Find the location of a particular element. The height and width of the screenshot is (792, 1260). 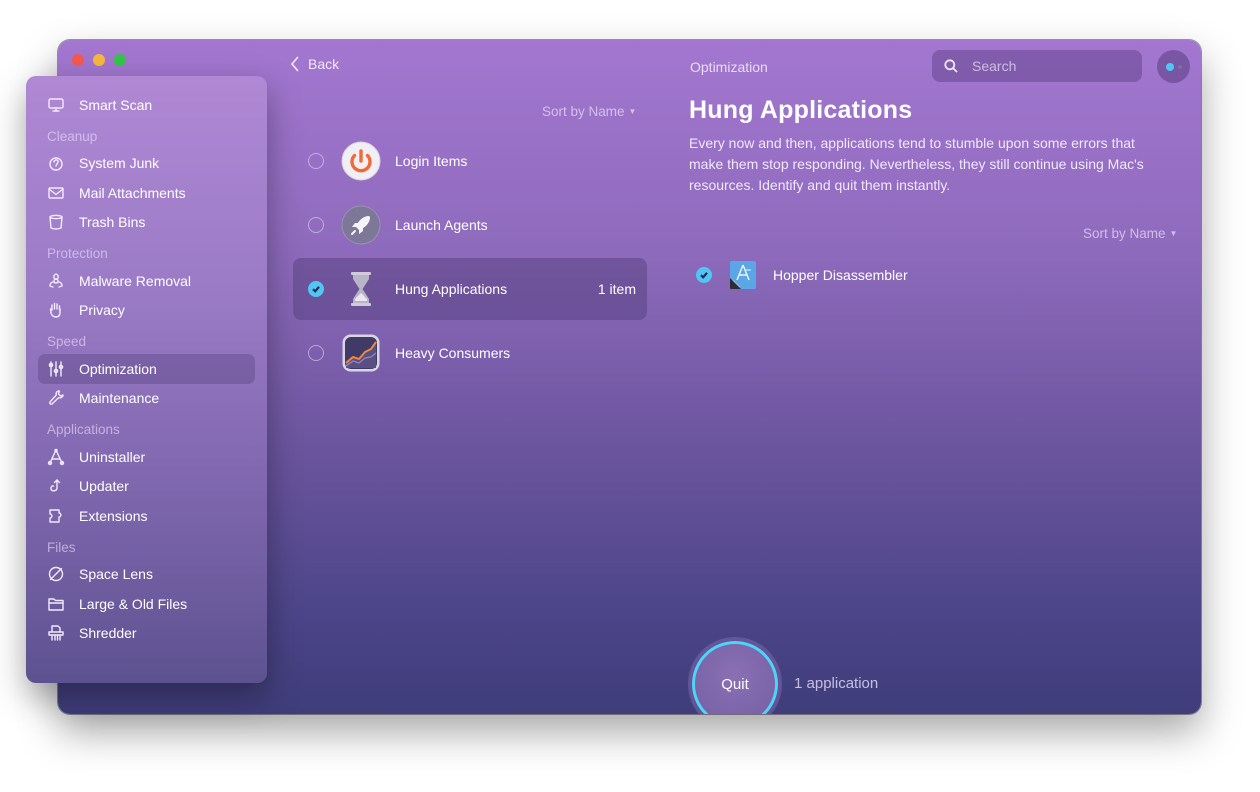

sidebar-item-uninstaller: Uninstaller is located at coordinates (146, 457).